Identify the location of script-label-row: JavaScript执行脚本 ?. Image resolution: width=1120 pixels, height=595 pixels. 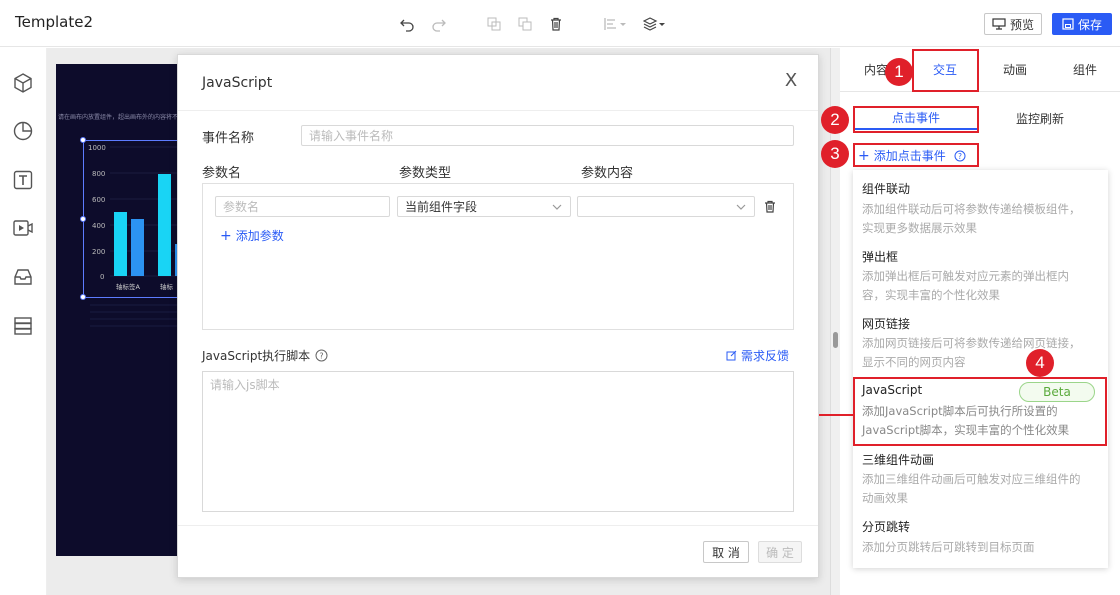
(265, 355).